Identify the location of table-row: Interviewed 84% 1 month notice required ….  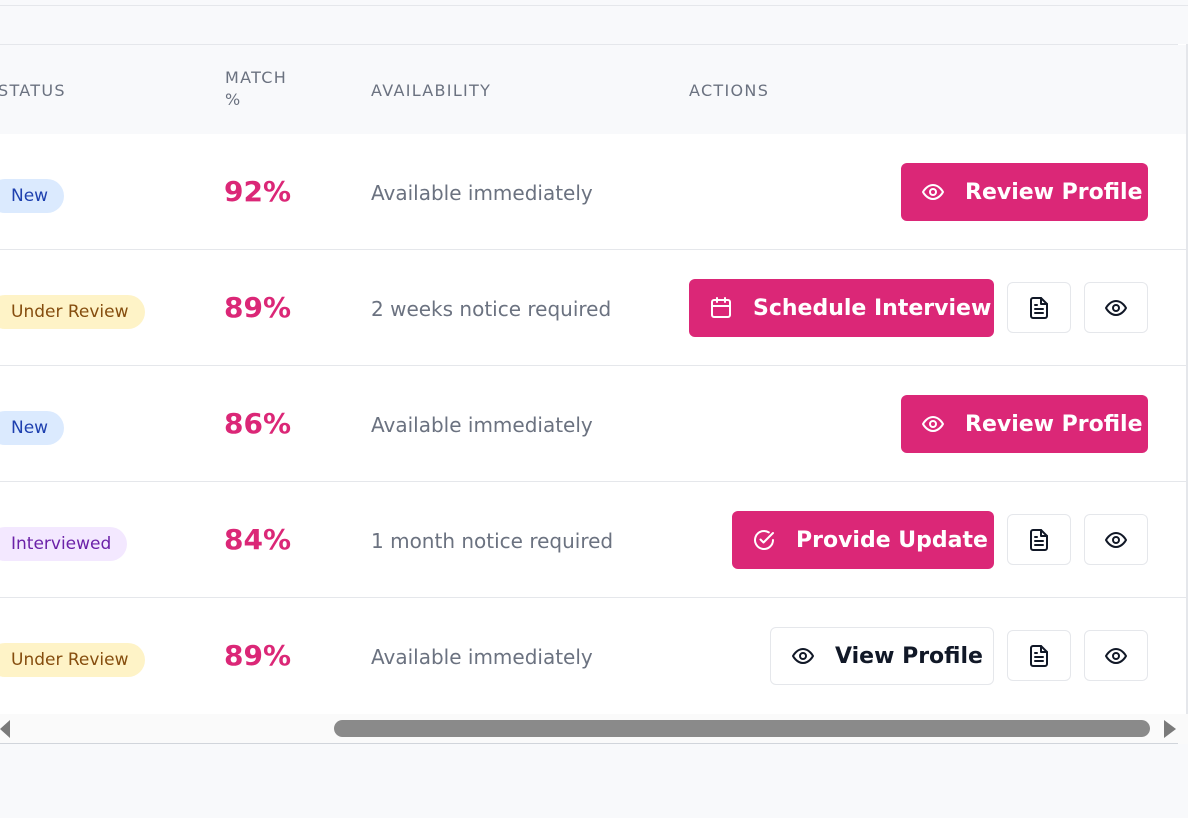
(593, 540).